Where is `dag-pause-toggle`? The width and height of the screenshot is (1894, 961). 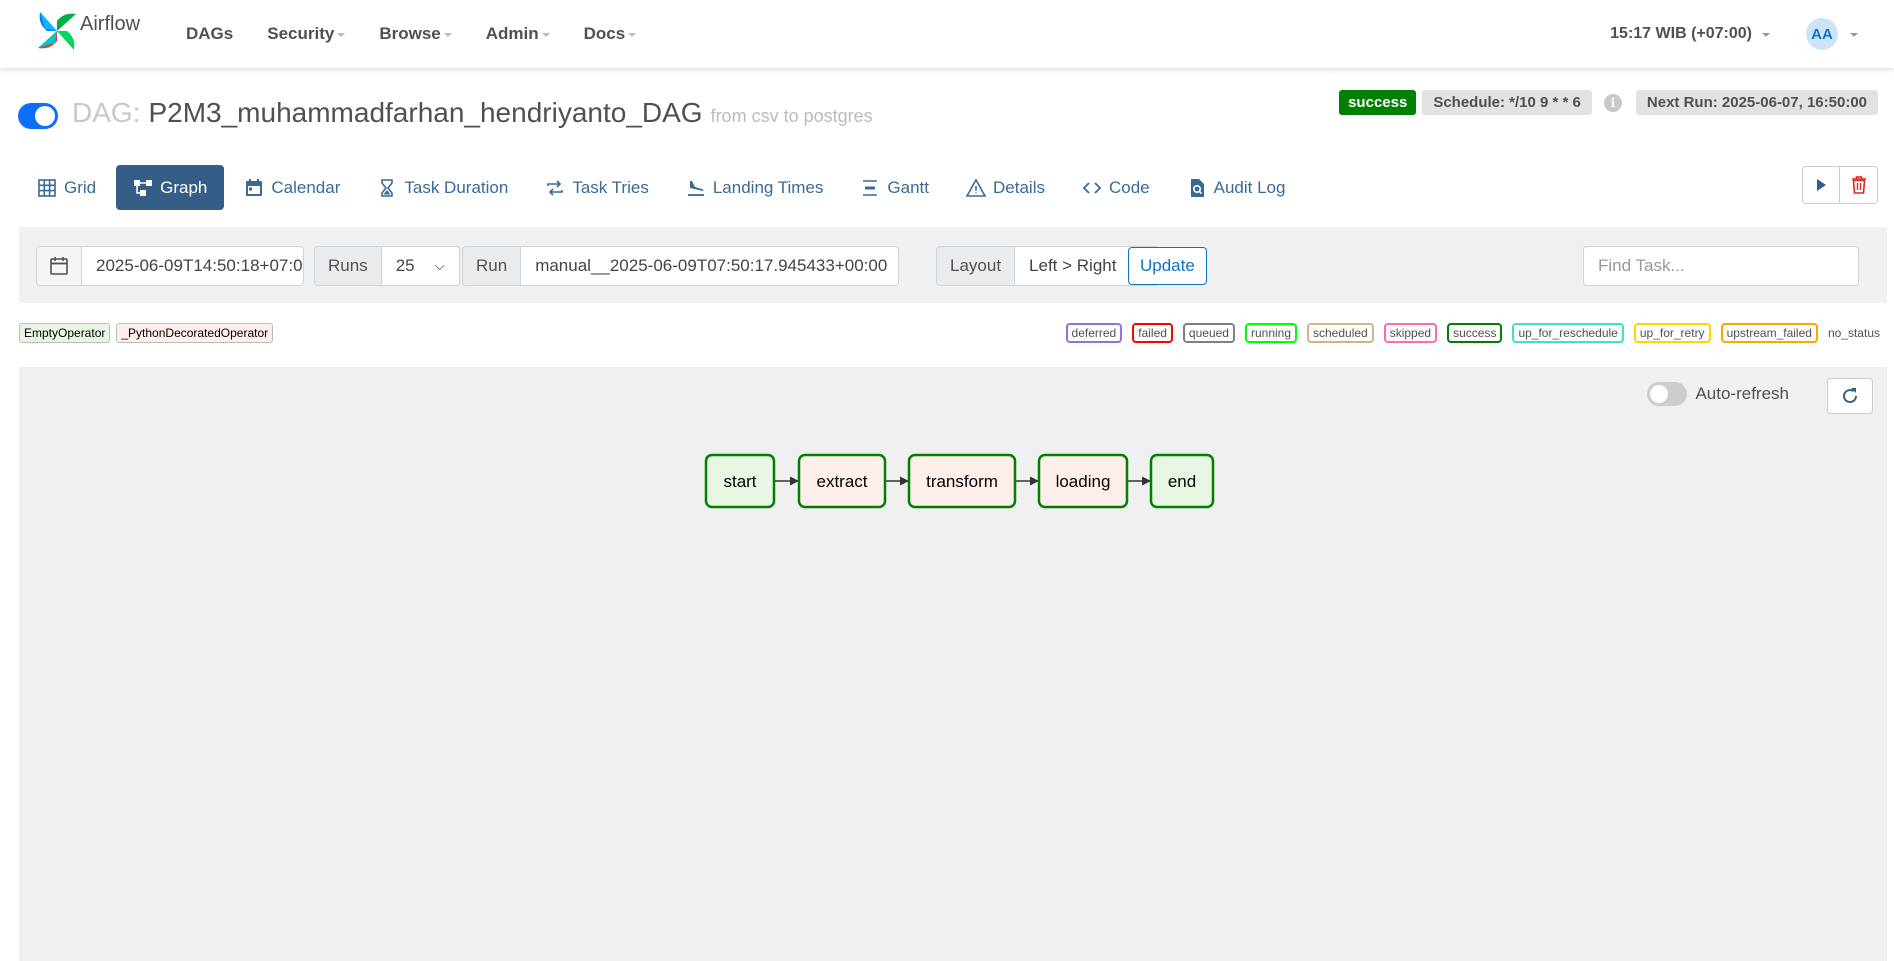
dag-pause-toggle is located at coordinates (38, 116).